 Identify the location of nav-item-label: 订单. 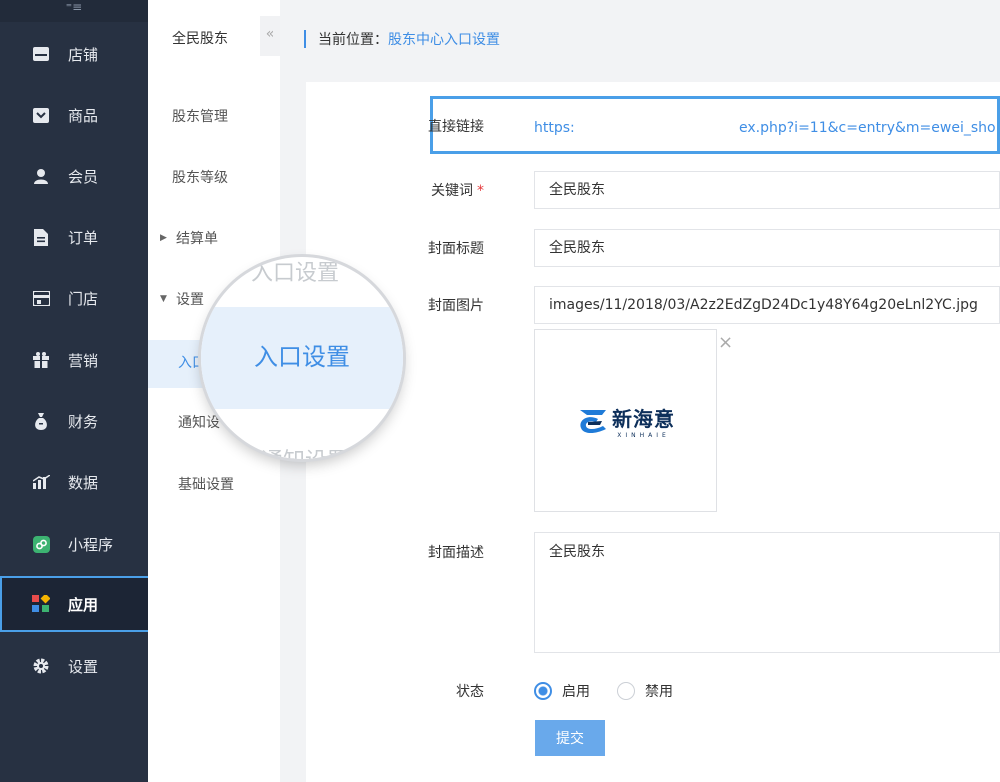
(83, 237).